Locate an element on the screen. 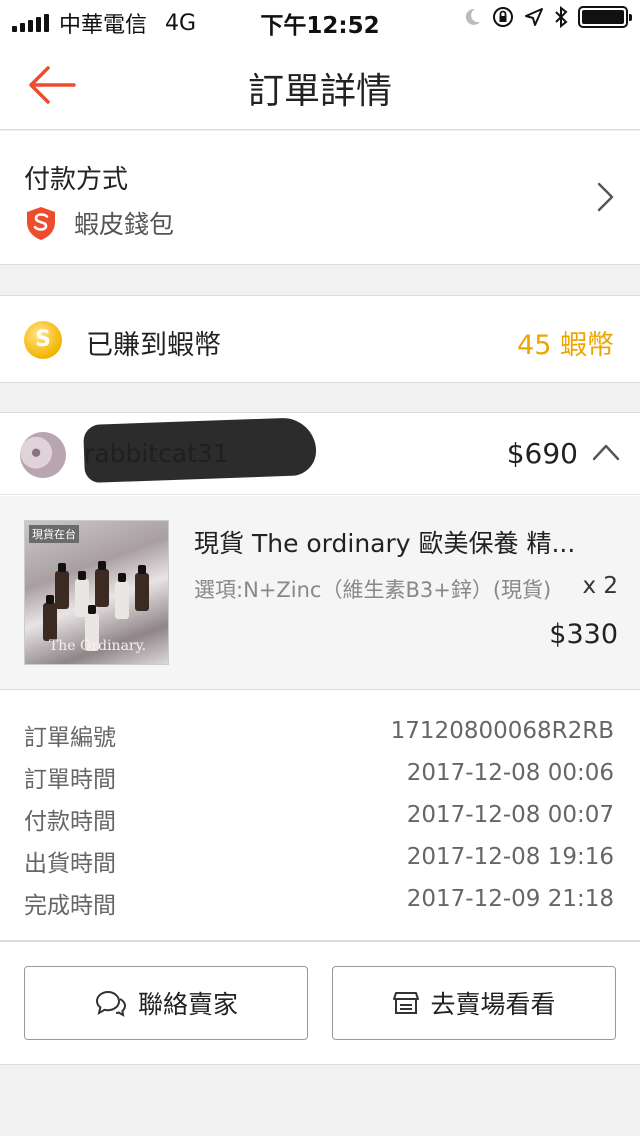  shop-avatar is located at coordinates (43, 455).